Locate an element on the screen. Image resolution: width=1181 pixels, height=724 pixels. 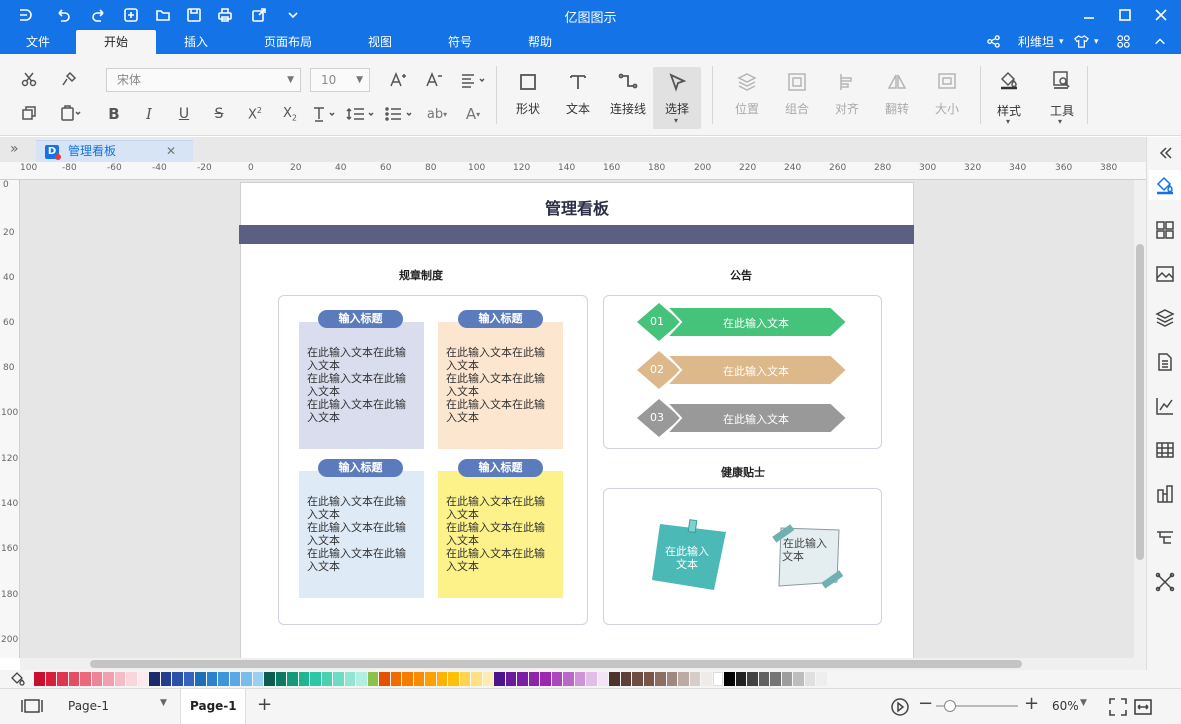
play-icon is located at coordinates (900, 707).